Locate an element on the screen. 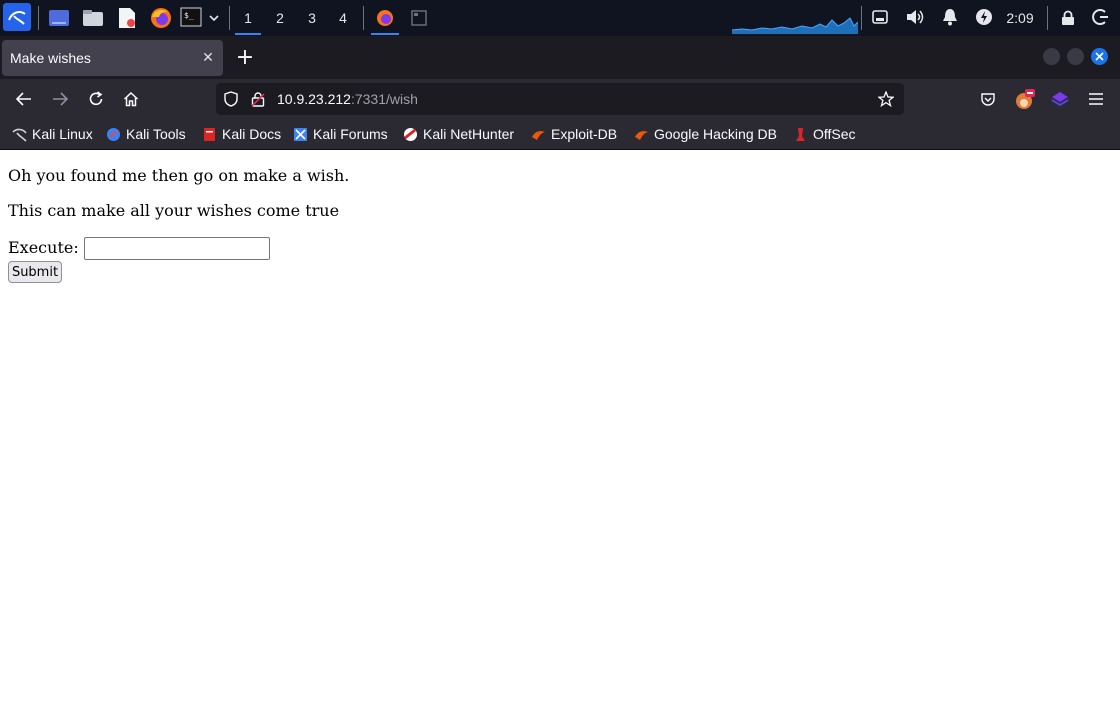  taskbar-firefox-window is located at coordinates (385, 18).